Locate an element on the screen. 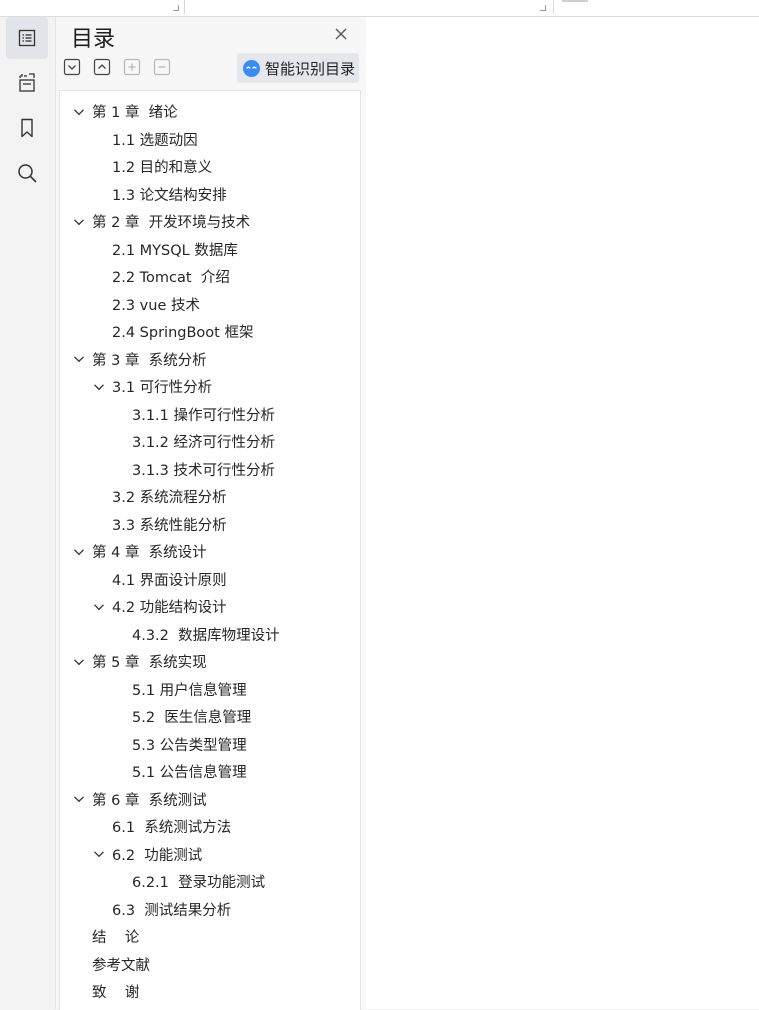 This screenshot has height=1010, width=759. toc-item-label: 3.1.2 经济可行性分析 is located at coordinates (204, 443).